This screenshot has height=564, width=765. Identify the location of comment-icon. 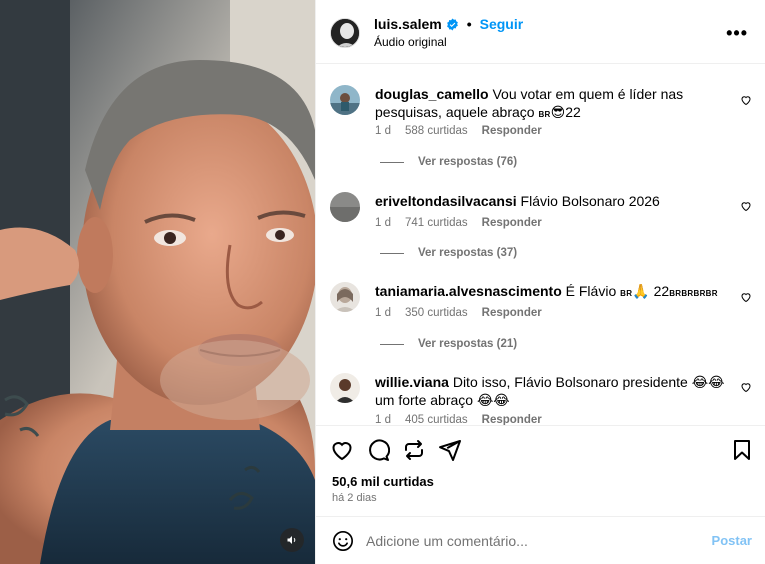
(378, 450).